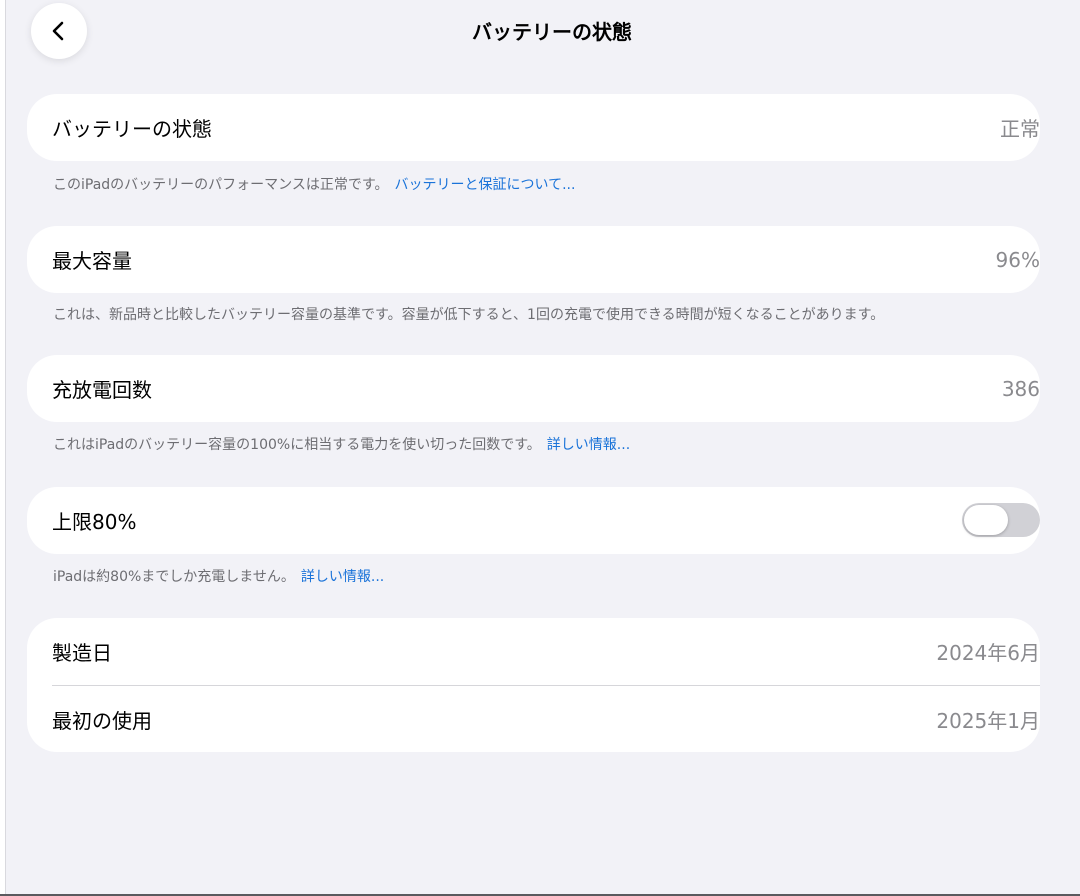 Image resolution: width=1080 pixels, height=896 pixels. Describe the element at coordinates (1017, 259) in the screenshot. I see `max-capacity-value: 96%` at that location.